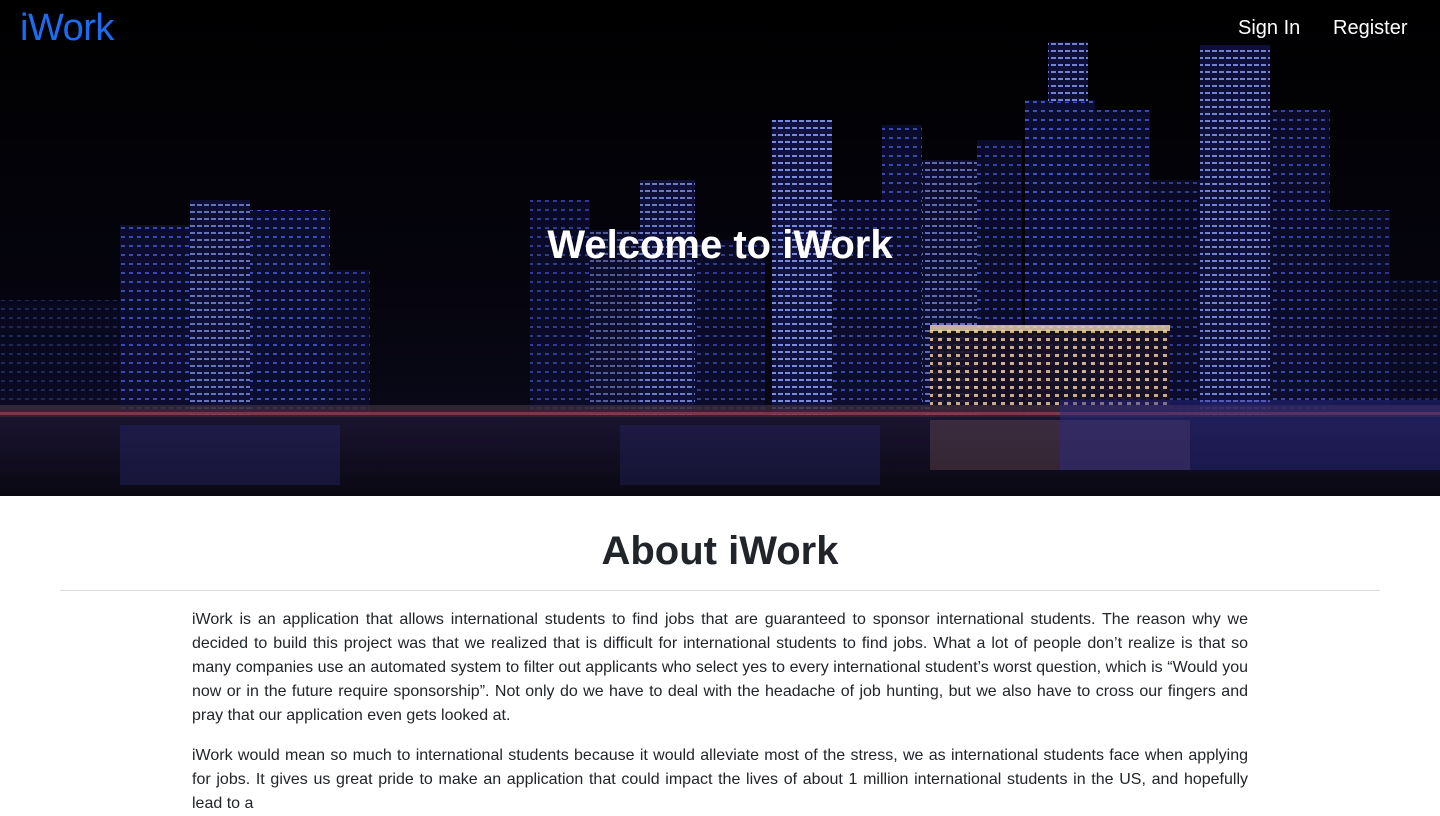 The height and width of the screenshot is (816, 1440). What do you see at coordinates (720, 245) in the screenshot?
I see `hero-title: Welcome to iWork` at bounding box center [720, 245].